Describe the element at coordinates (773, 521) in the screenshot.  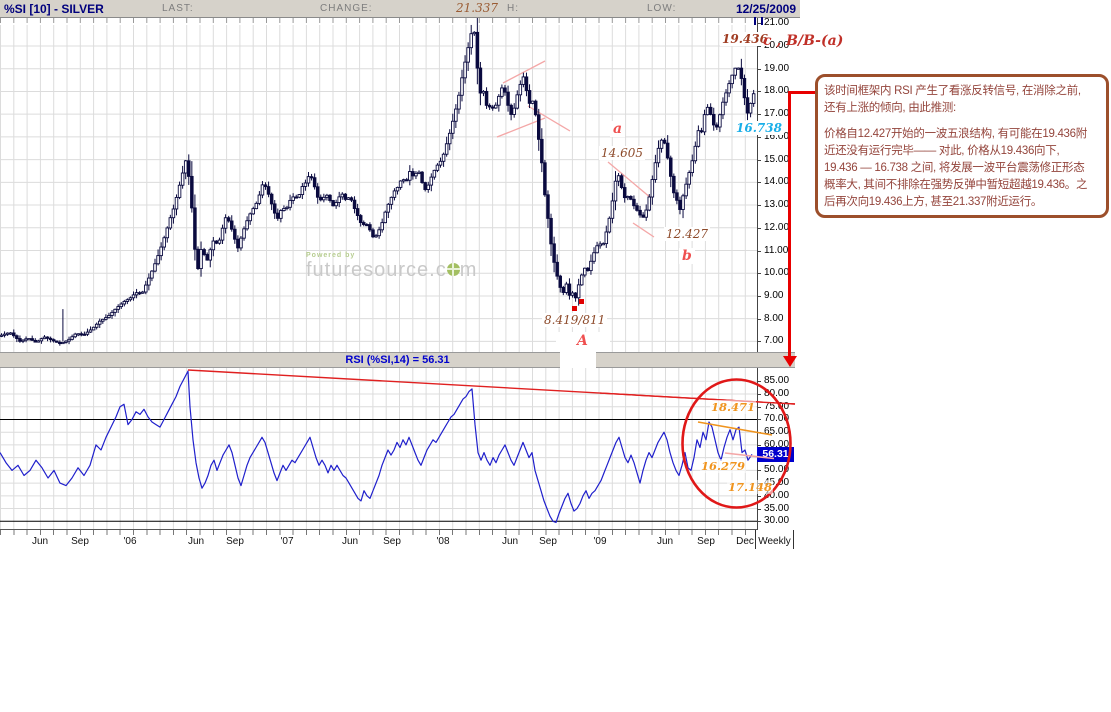
I see `rsi-axis-label: 30.00` at that location.